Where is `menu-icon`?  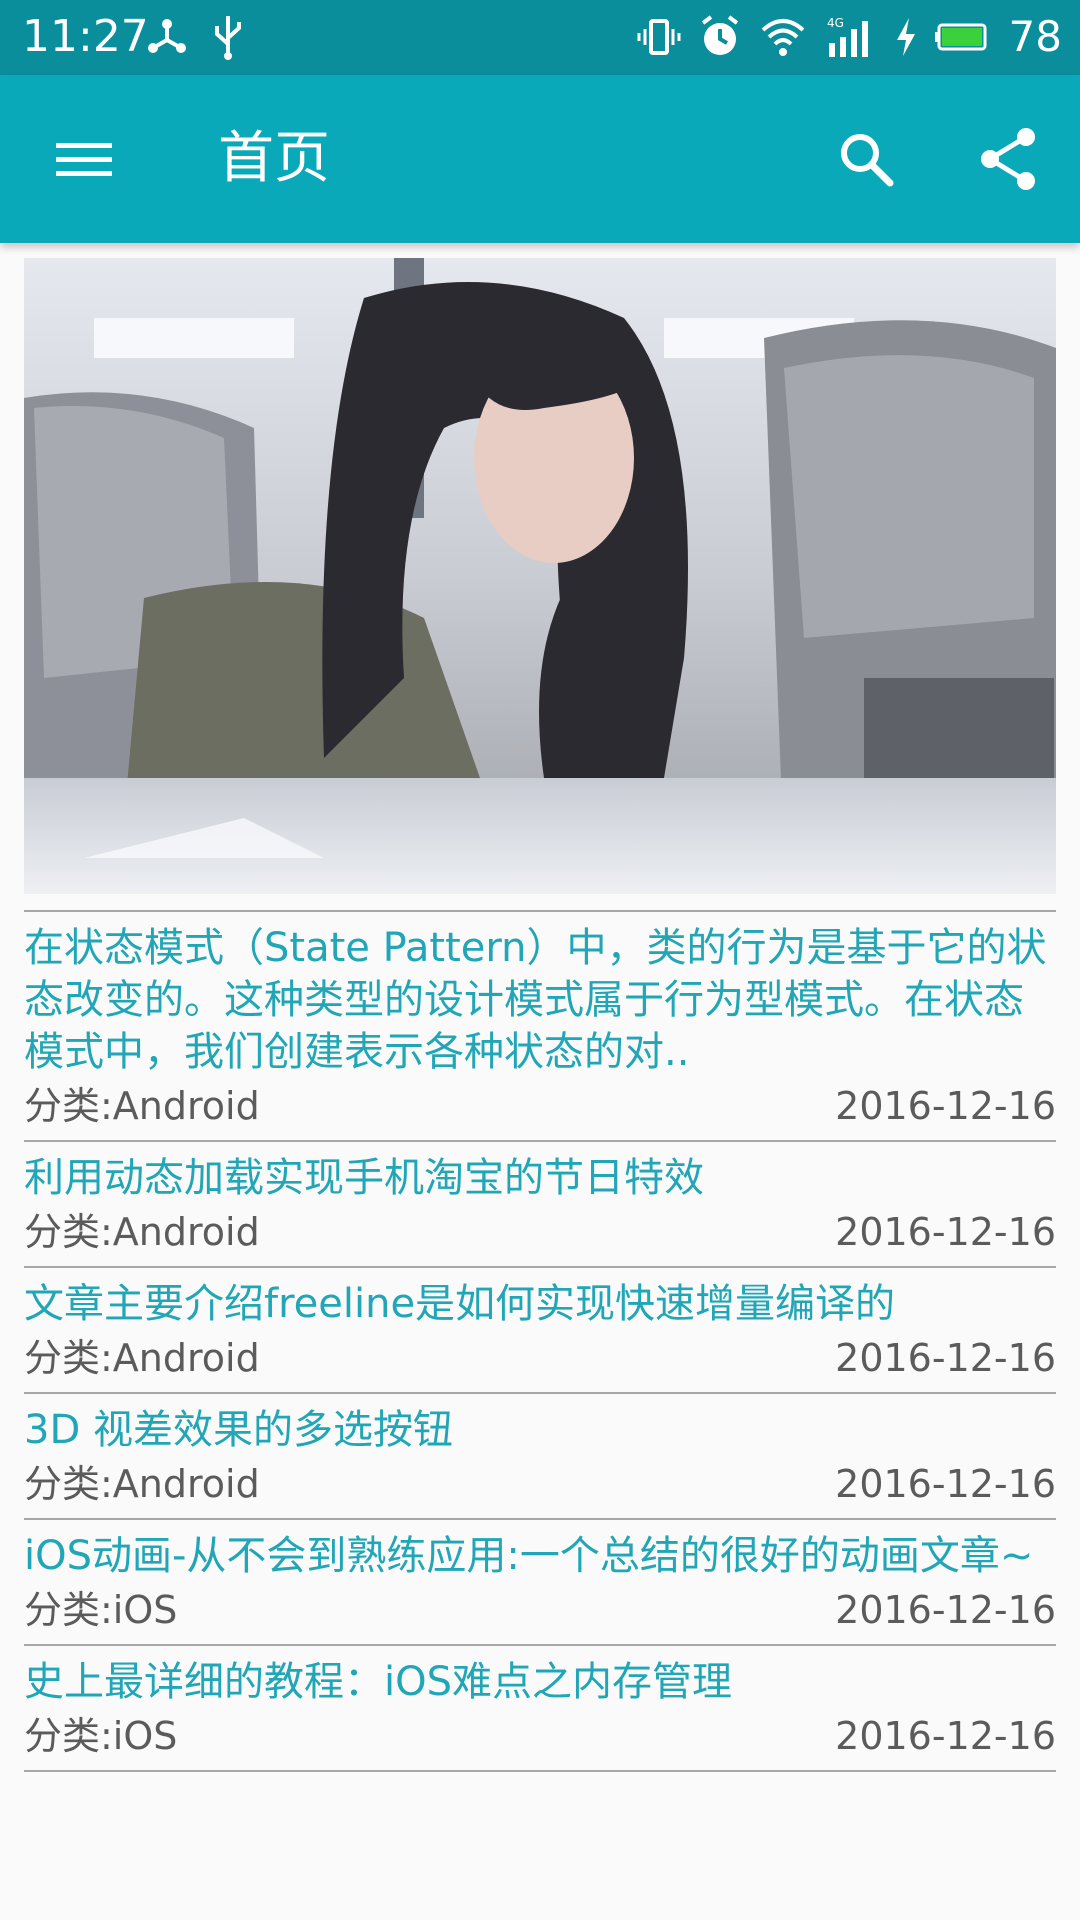
menu-icon is located at coordinates (84, 159).